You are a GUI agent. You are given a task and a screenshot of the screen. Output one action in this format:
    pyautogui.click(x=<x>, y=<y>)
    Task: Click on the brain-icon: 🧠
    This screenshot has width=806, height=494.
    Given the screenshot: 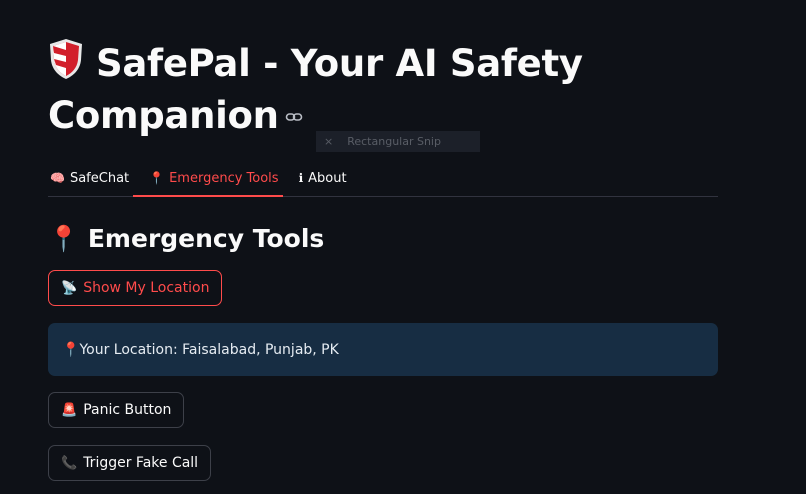 What is the action you would take?
    pyautogui.click(x=57, y=178)
    